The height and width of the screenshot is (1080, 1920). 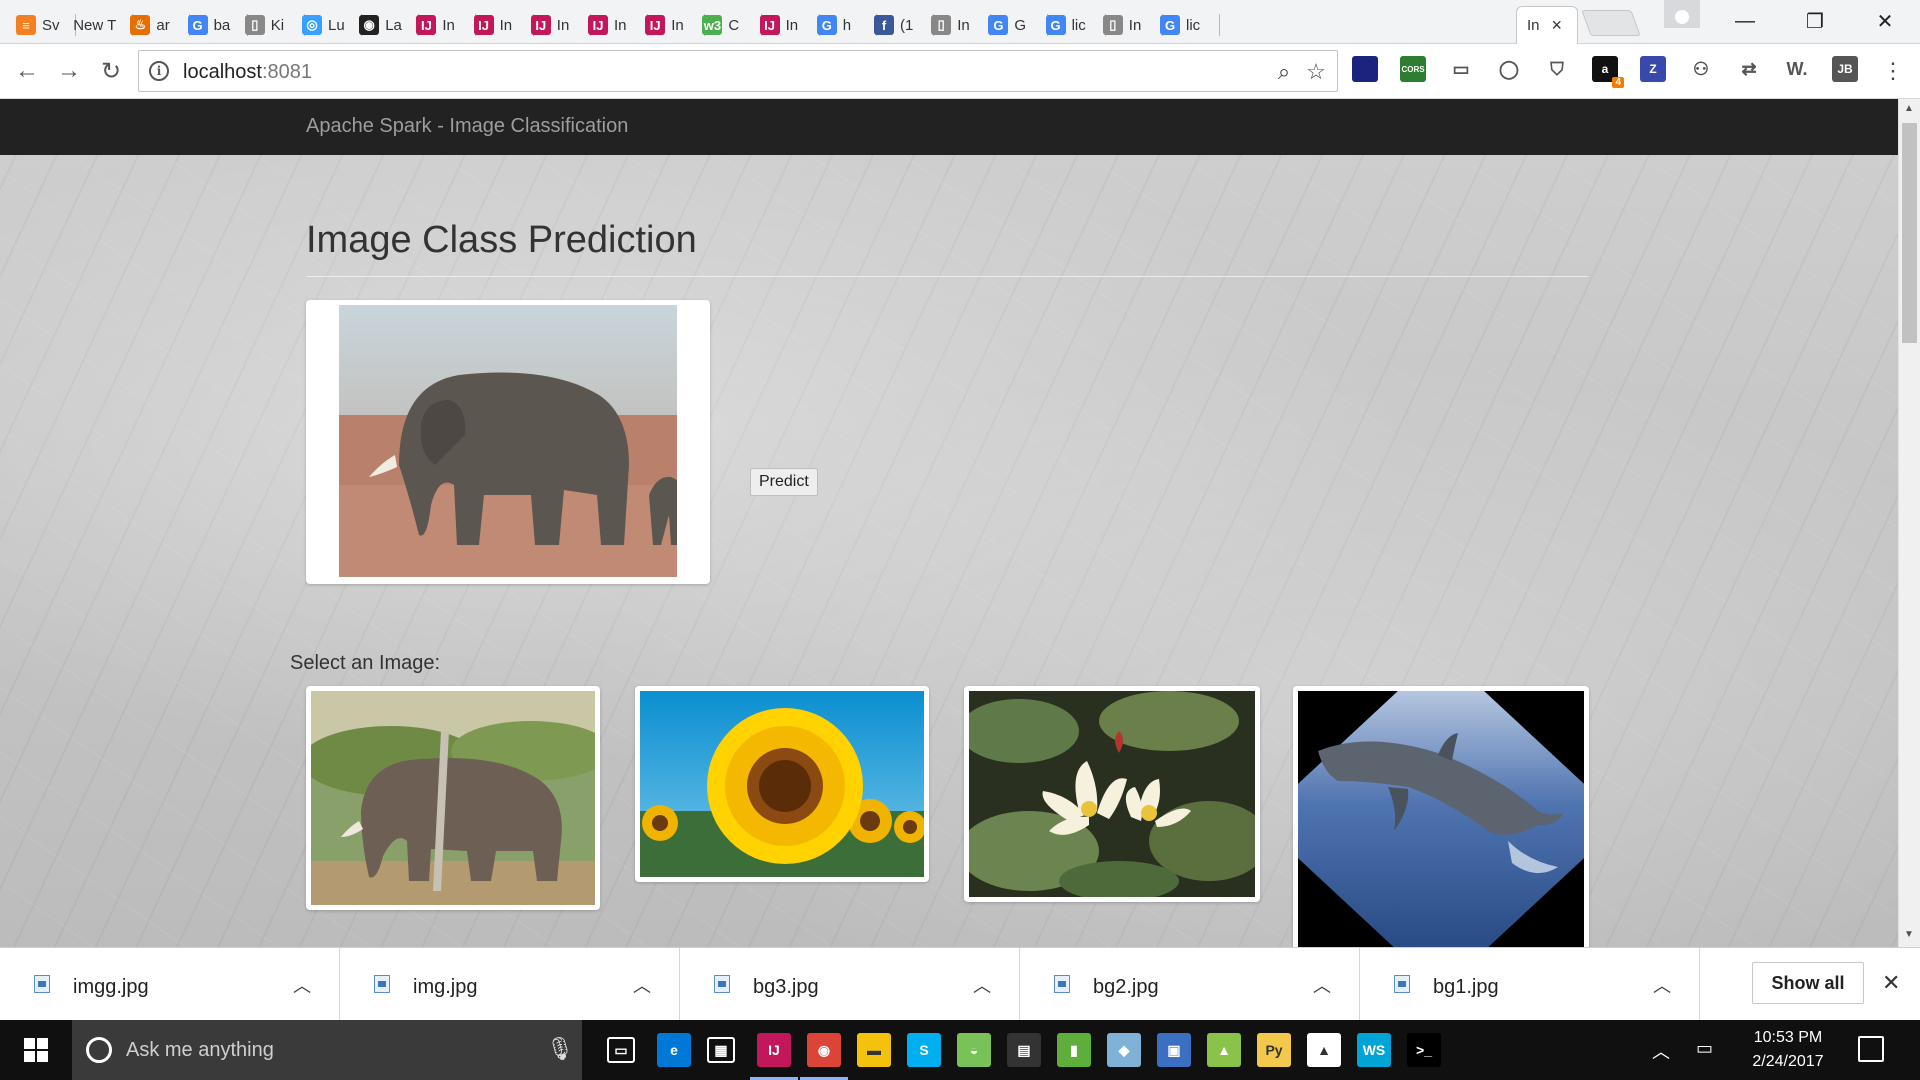 I want to click on site-navbar: Apache Spark - Image Classification, so click(x=949, y=127).